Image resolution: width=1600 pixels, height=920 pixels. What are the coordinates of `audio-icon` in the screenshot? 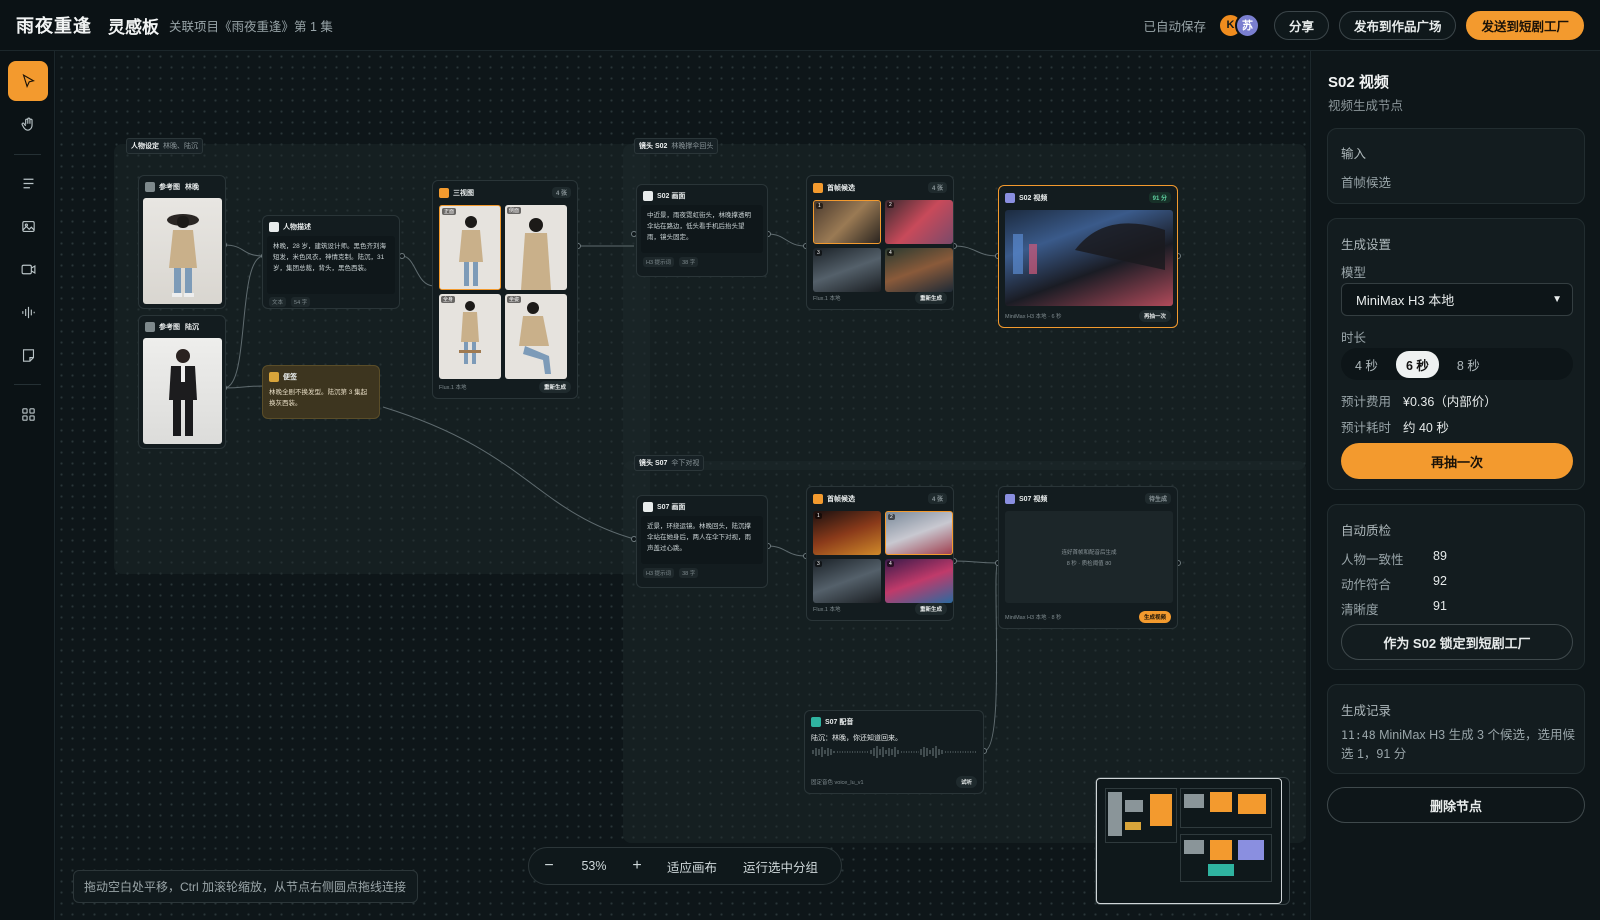 It's located at (816, 722).